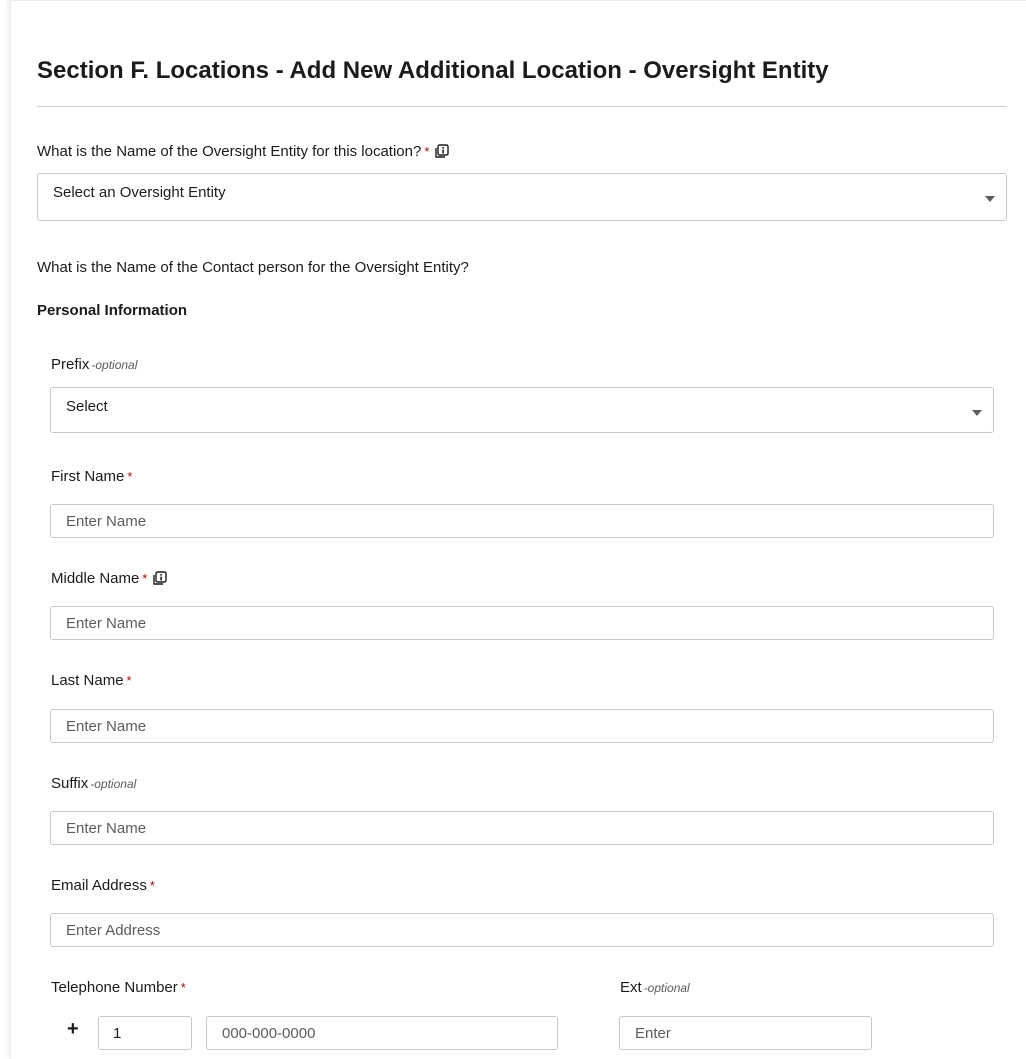 The height and width of the screenshot is (1059, 1026). I want to click on required-marker: *, so click(427, 151).